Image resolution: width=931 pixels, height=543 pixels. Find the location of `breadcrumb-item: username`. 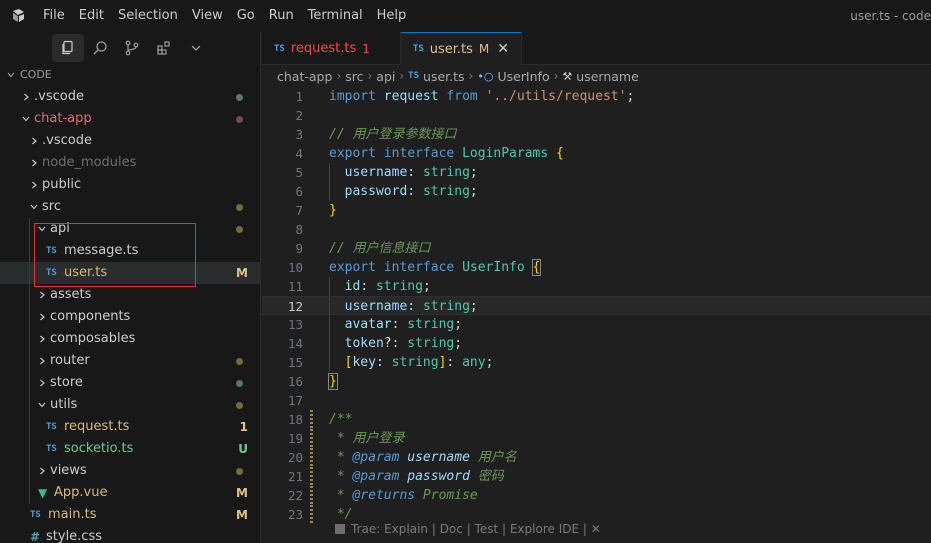

breadcrumb-item: username is located at coordinates (607, 76).